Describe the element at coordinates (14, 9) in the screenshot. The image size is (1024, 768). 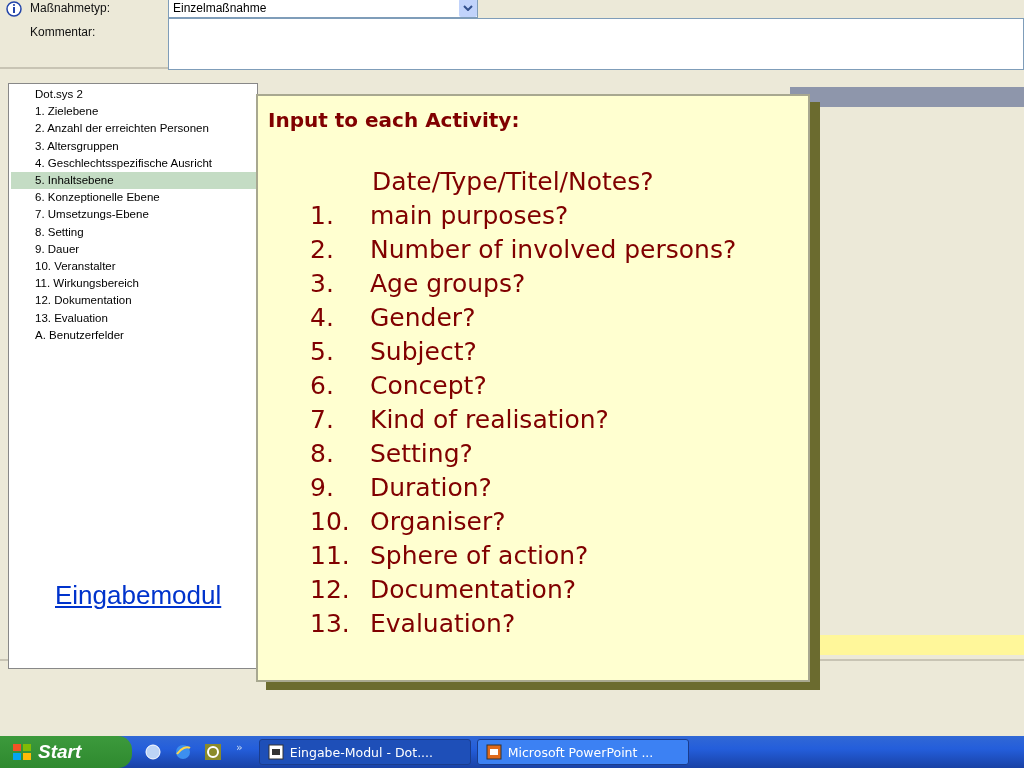
I see `info-icon` at that location.